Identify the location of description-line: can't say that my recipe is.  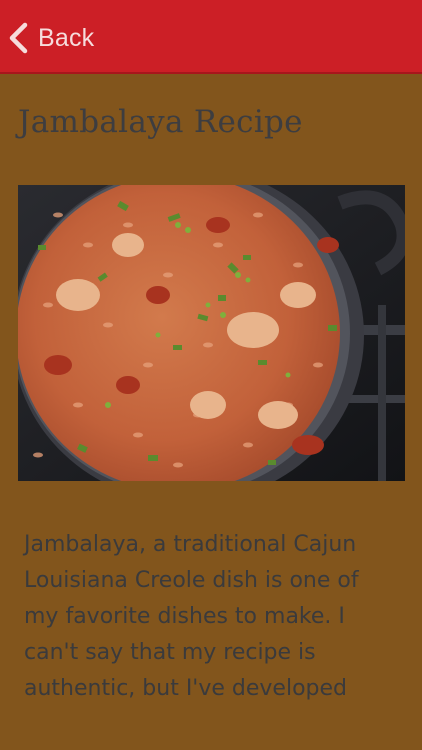
(170, 652).